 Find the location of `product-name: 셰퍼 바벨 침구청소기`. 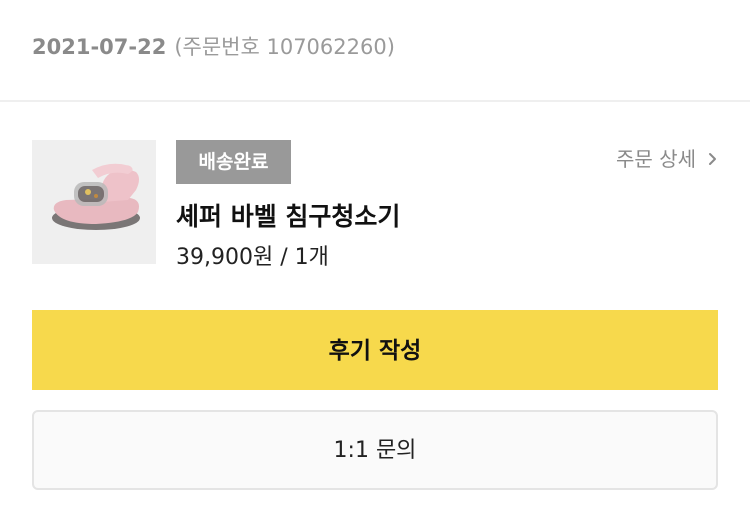

product-name: 셰퍼 바벨 침구청소기 is located at coordinates (288, 217).